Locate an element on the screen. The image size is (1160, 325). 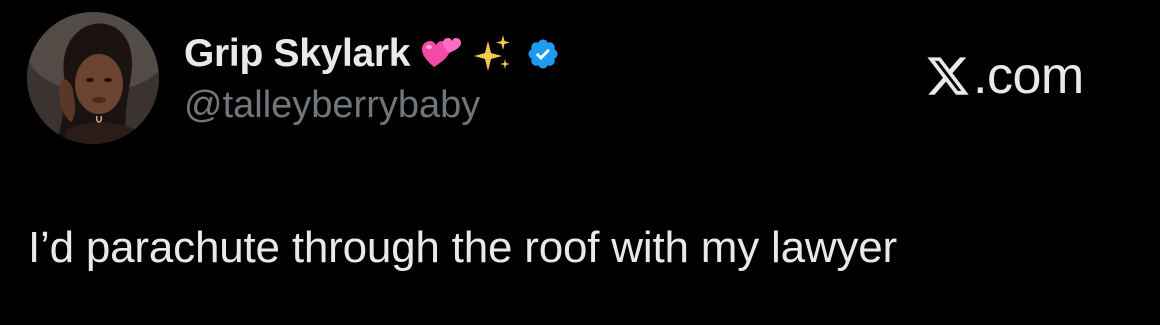
site-domain: .com is located at coordinates (1028, 76).